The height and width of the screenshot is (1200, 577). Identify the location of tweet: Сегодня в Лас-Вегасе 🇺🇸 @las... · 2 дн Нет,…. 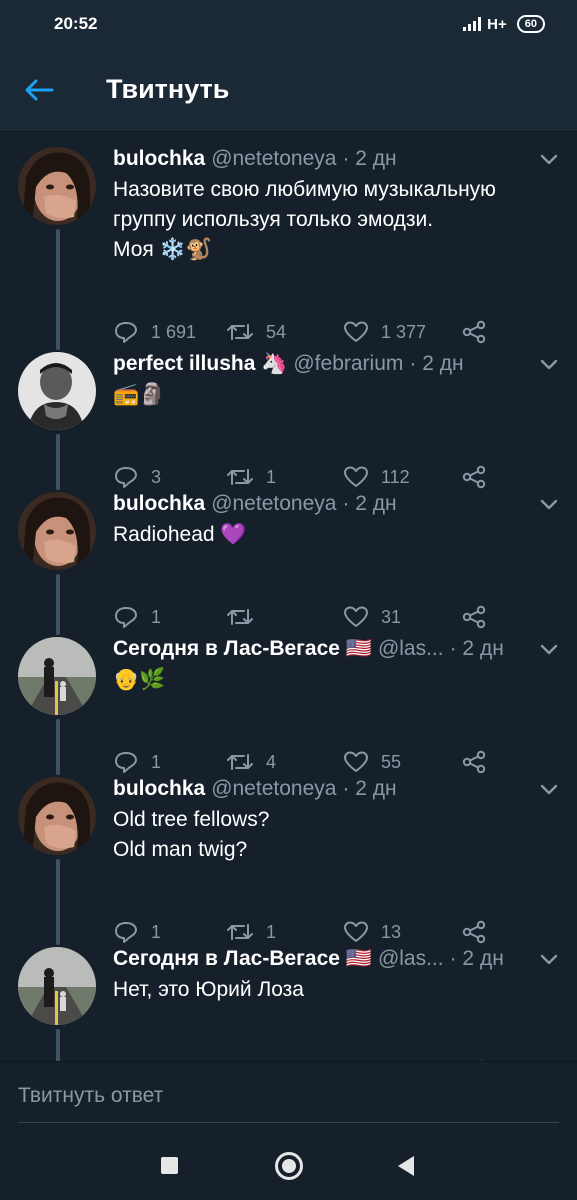
(288, 997).